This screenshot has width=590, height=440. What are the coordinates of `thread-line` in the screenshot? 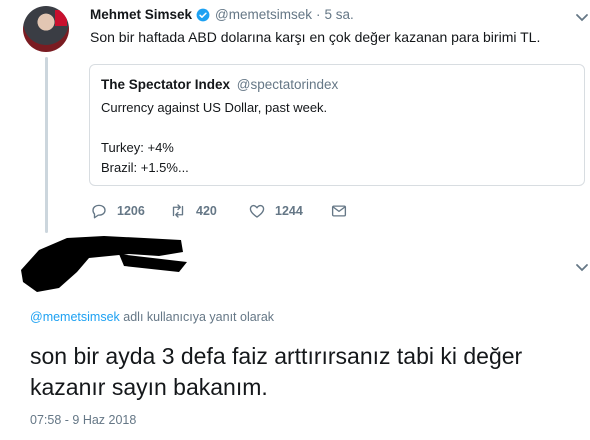 It's located at (46, 145).